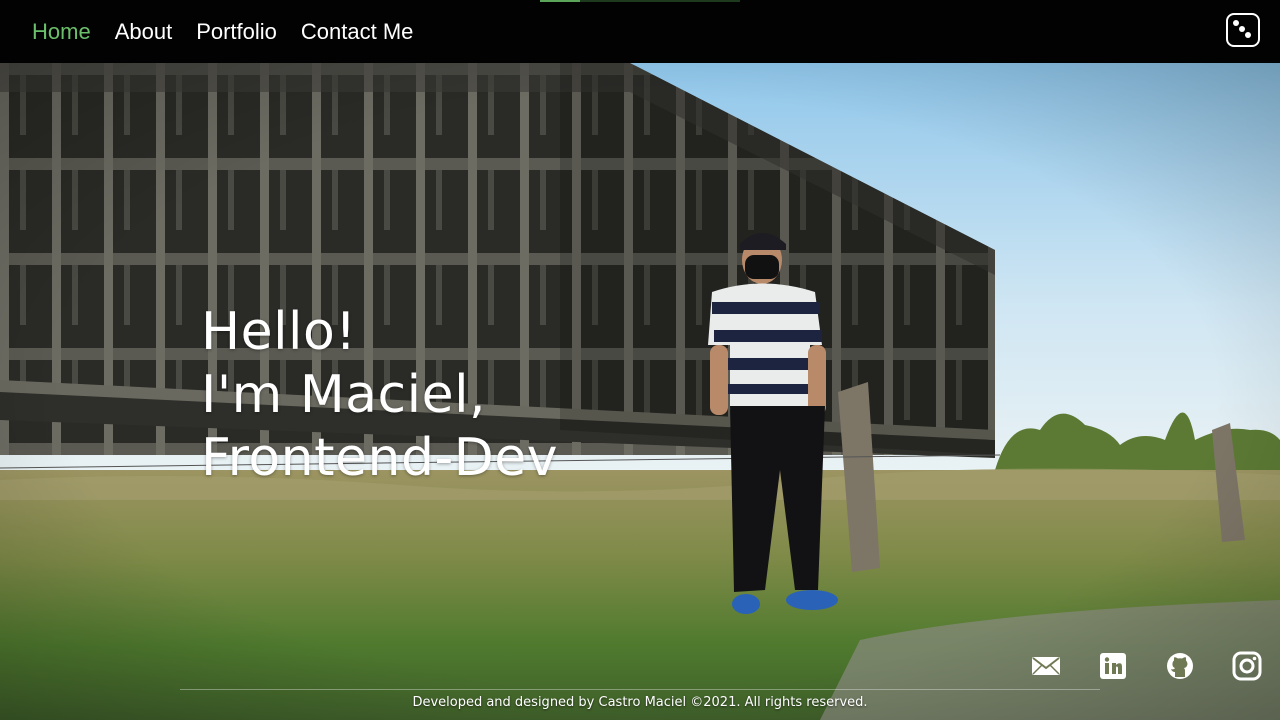  What do you see at coordinates (1247, 666) in the screenshot?
I see `instagram-icon` at bounding box center [1247, 666].